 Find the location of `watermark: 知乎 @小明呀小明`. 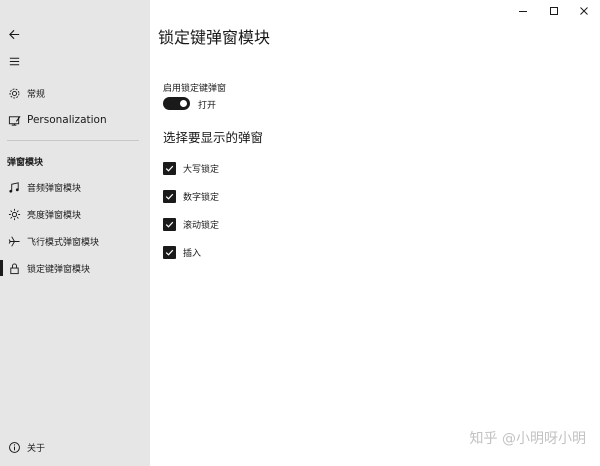

watermark: 知乎 @小明呀小明 is located at coordinates (527, 439).